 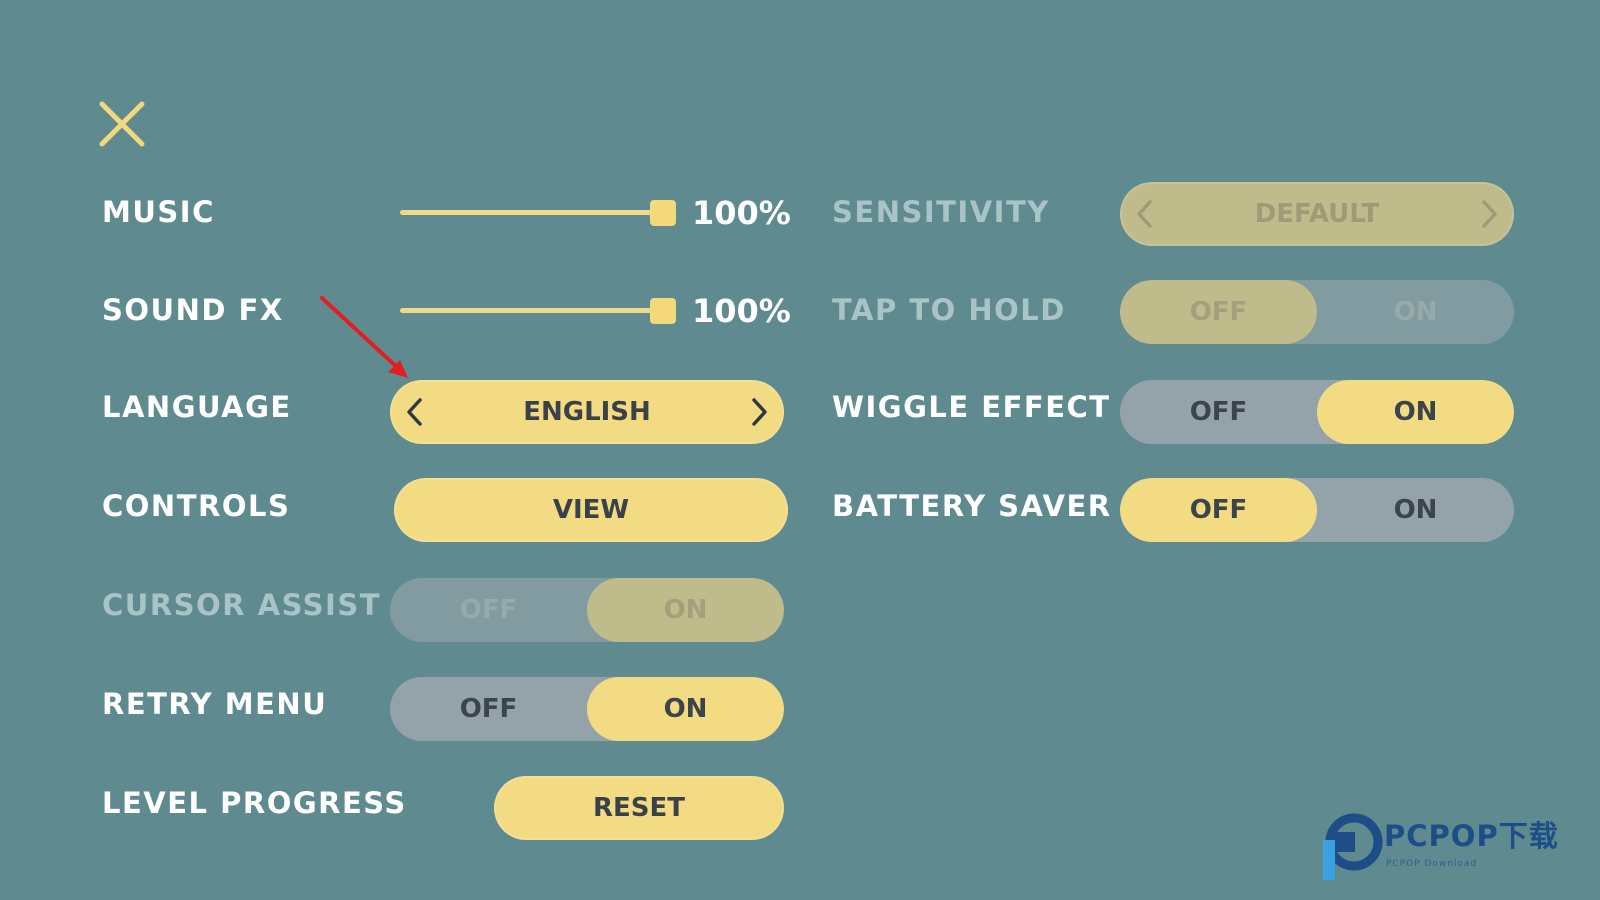 I want to click on battery-saver-off: OFF, so click(x=1218, y=510).